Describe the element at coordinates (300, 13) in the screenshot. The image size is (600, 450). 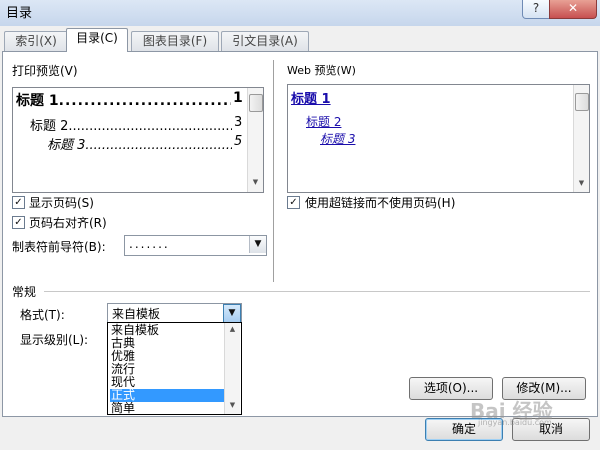
I see `title-bar: 目录 ? ✕` at that location.